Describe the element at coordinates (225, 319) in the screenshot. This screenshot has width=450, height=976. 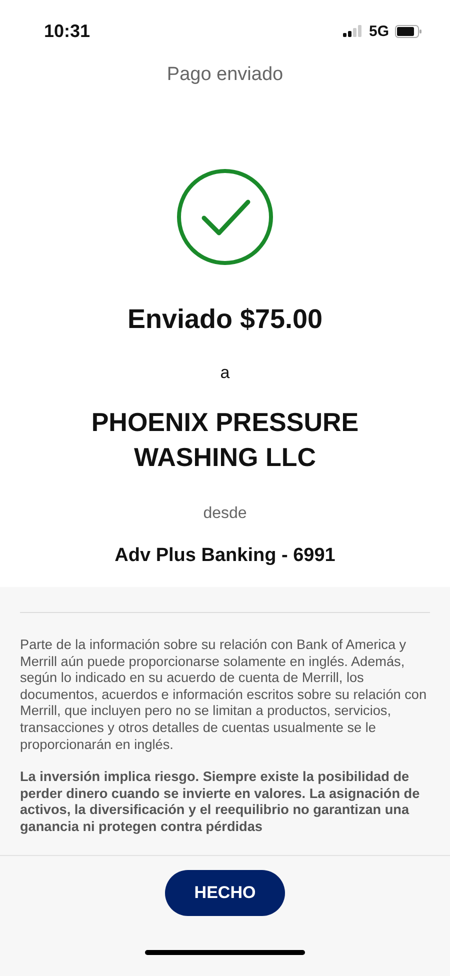
I see `amount-text: Enviado $75.00` at that location.